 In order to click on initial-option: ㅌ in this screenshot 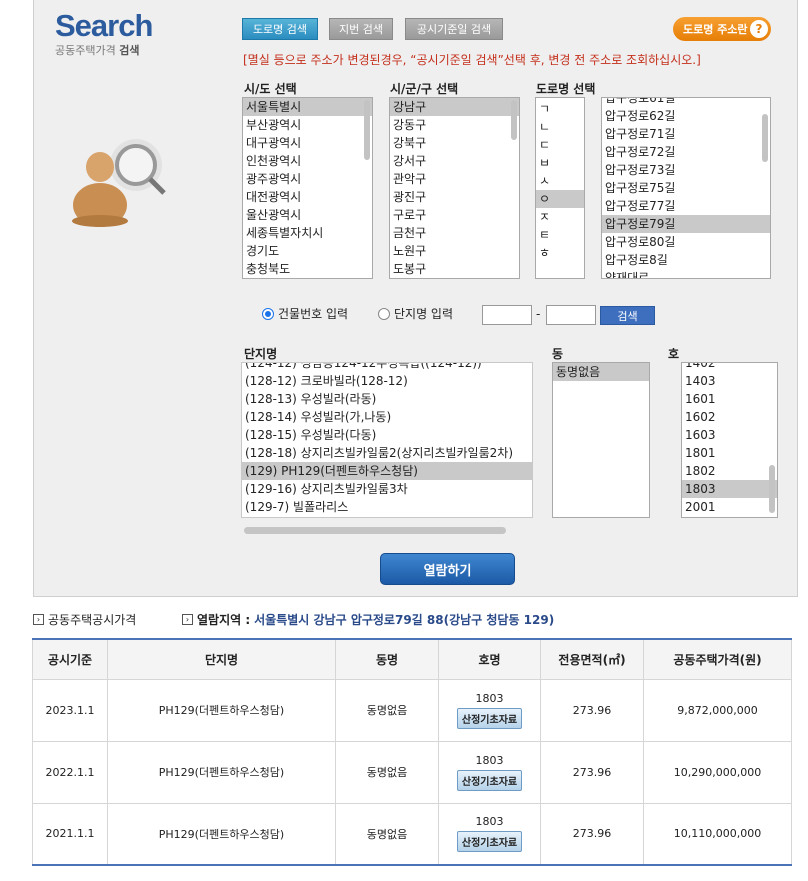, I will do `click(560, 235)`.